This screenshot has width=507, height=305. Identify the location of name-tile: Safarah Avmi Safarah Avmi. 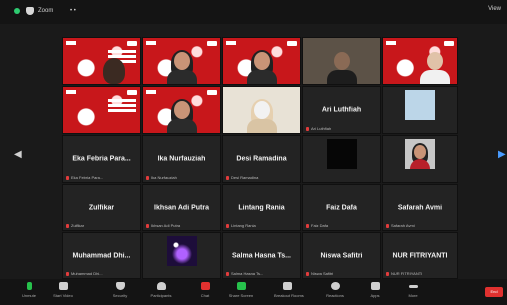
(420, 207).